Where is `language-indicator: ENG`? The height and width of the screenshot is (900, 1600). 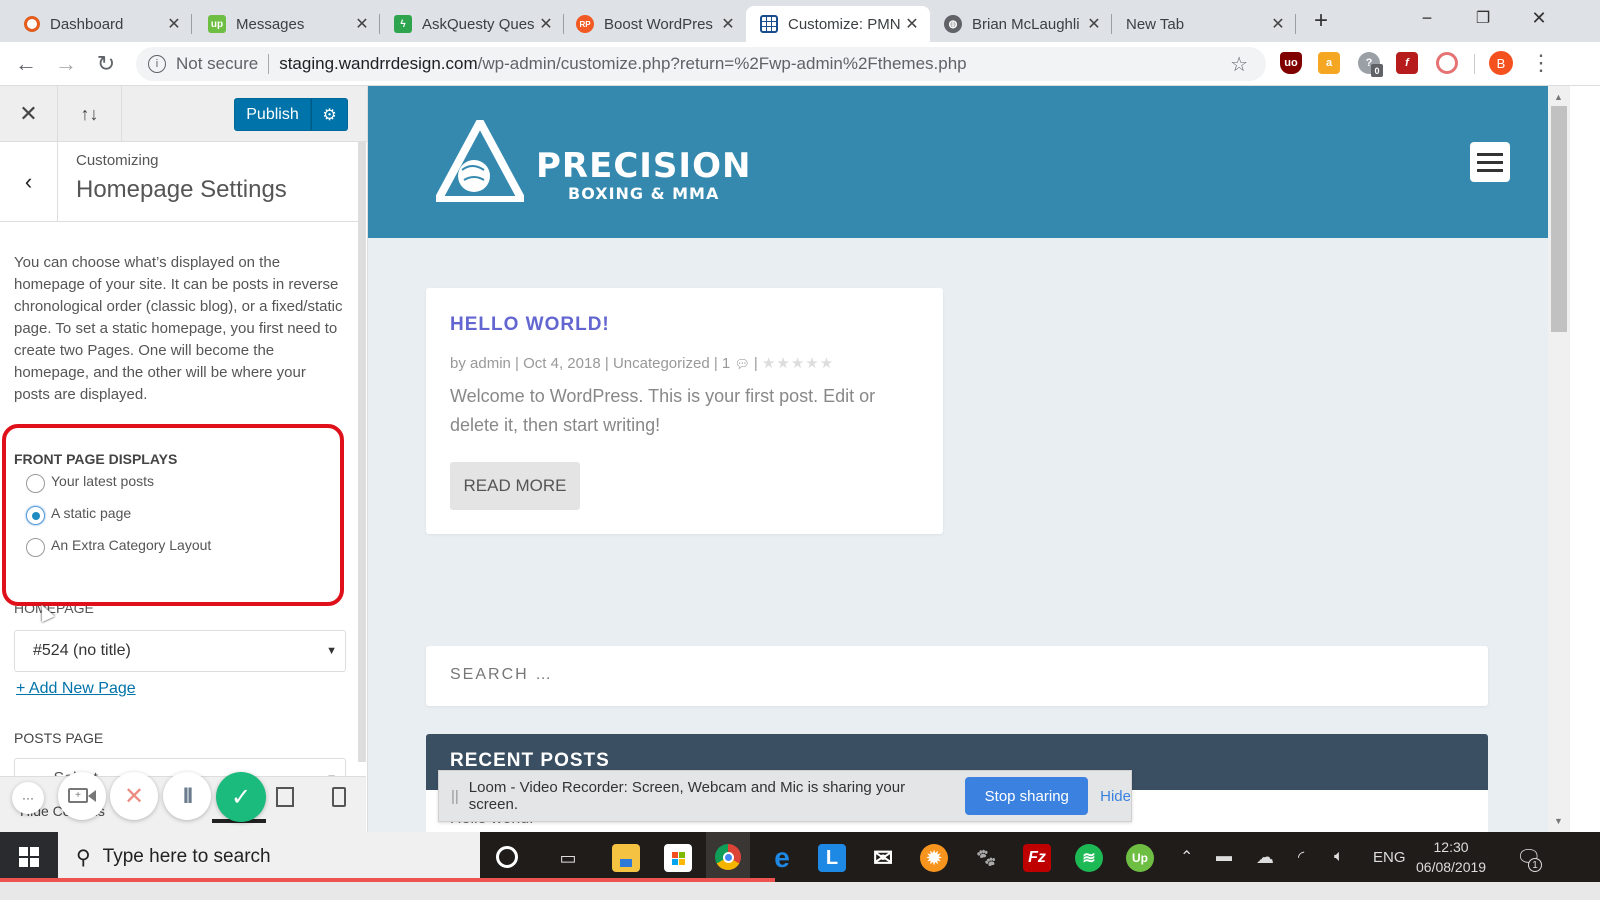 language-indicator: ENG is located at coordinates (1389, 857).